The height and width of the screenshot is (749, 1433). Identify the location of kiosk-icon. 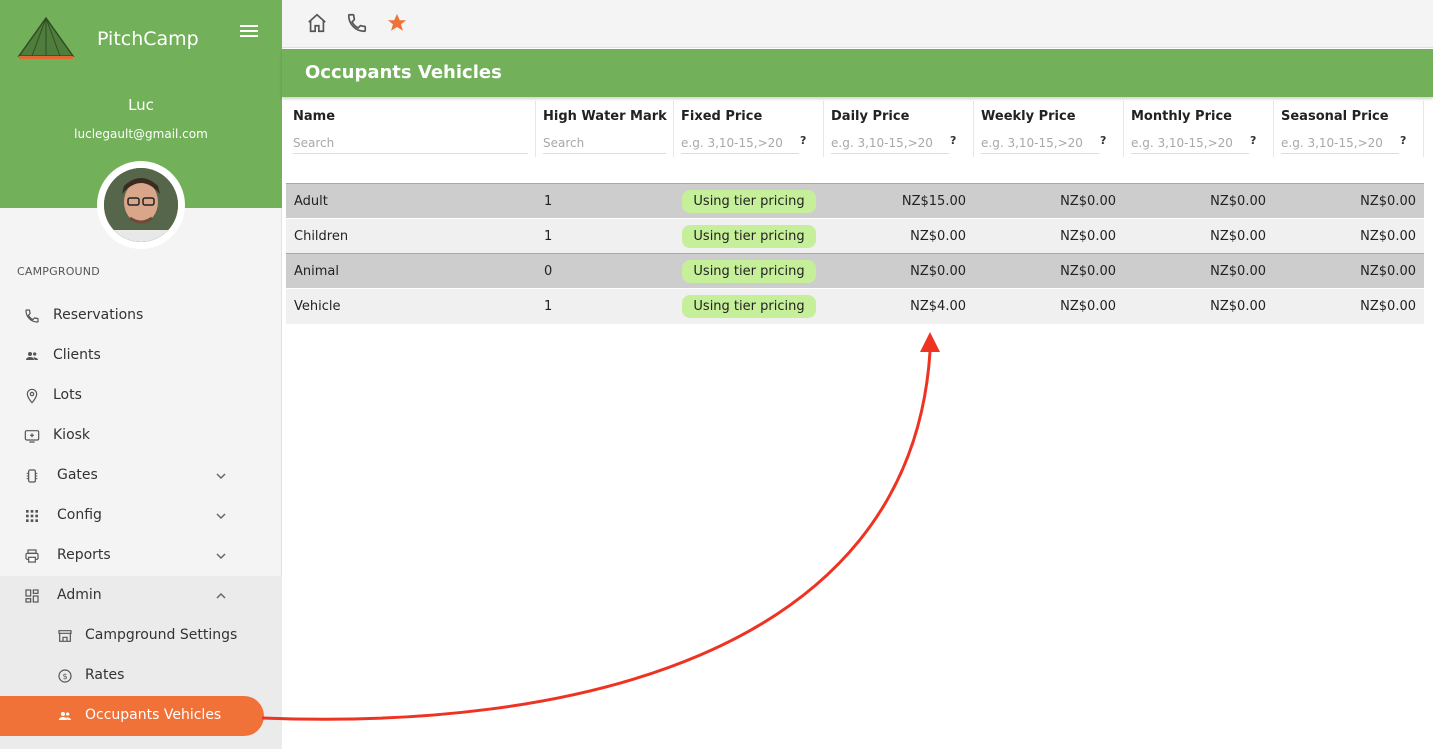
(32, 436).